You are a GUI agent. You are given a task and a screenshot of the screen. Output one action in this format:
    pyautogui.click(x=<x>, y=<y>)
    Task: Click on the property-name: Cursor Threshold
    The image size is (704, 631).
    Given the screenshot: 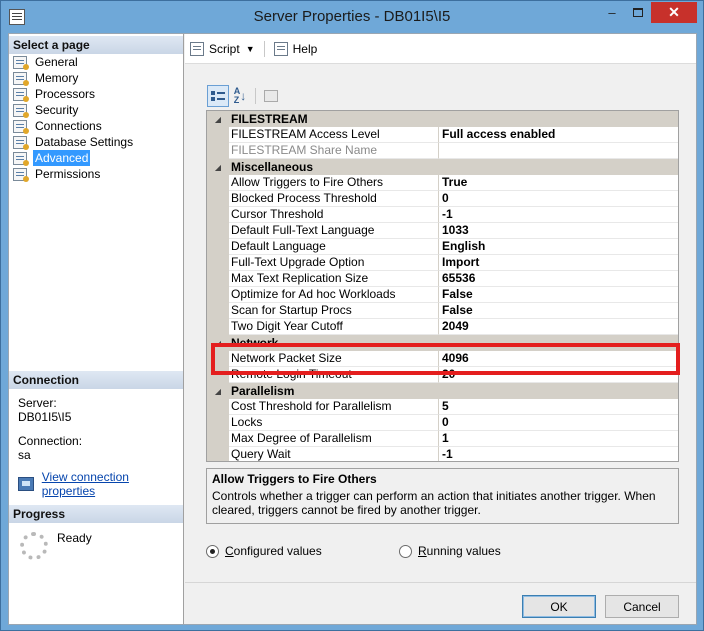 What is the action you would take?
    pyautogui.click(x=334, y=215)
    